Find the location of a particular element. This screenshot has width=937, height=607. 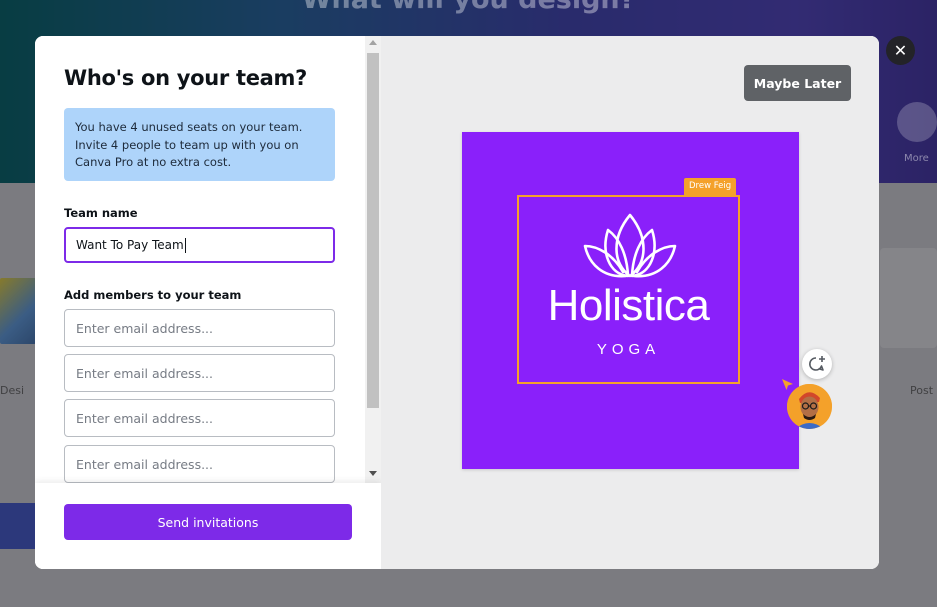

add-comment-button is located at coordinates (817, 364).